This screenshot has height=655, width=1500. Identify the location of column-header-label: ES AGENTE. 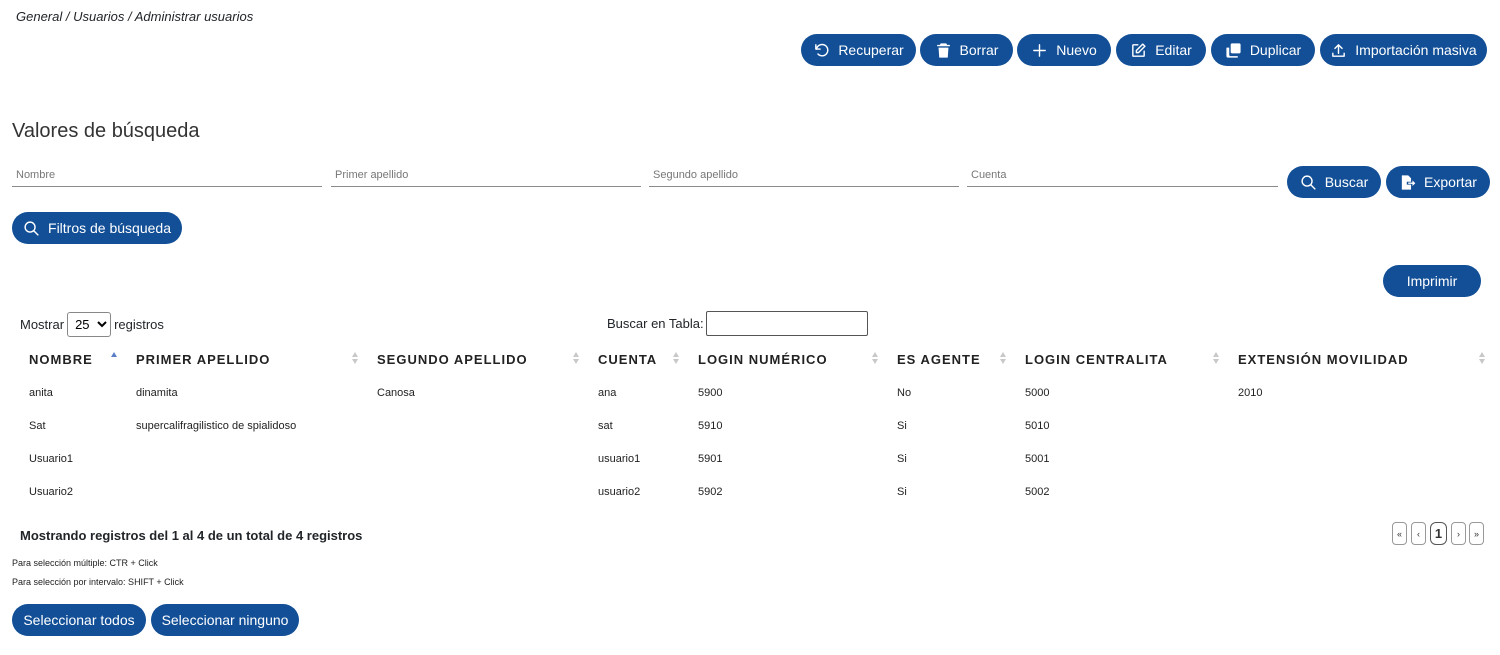
(939, 359).